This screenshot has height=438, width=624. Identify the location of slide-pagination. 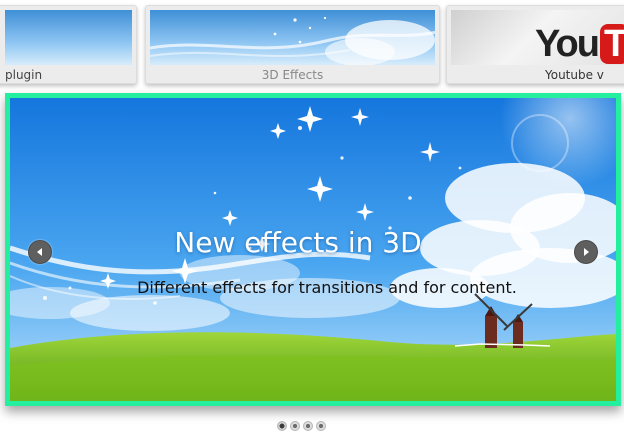
(301, 427).